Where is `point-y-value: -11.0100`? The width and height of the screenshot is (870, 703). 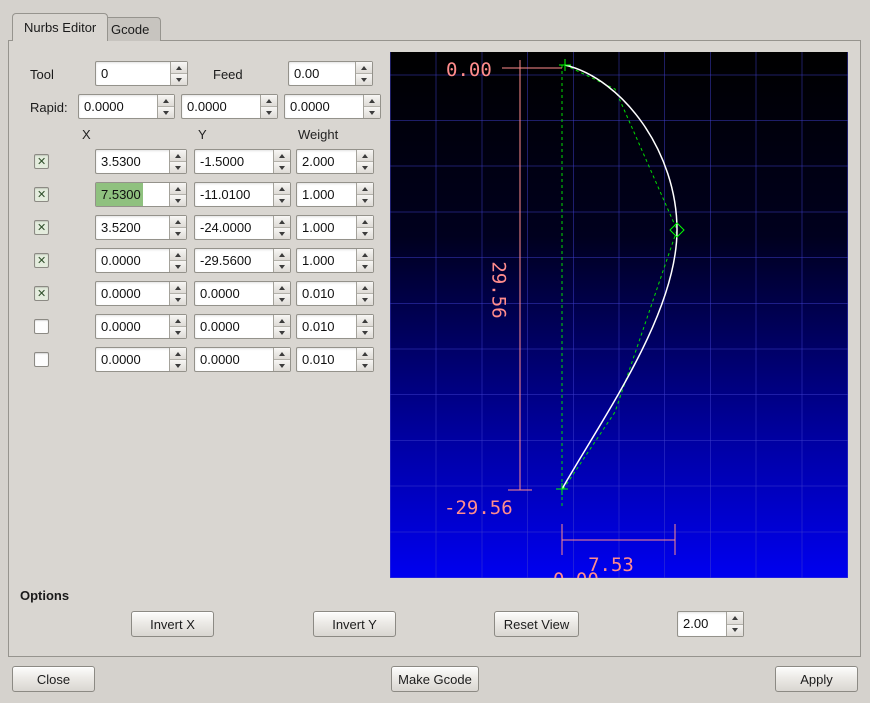
point-y-value: -11.0100 is located at coordinates (234, 194).